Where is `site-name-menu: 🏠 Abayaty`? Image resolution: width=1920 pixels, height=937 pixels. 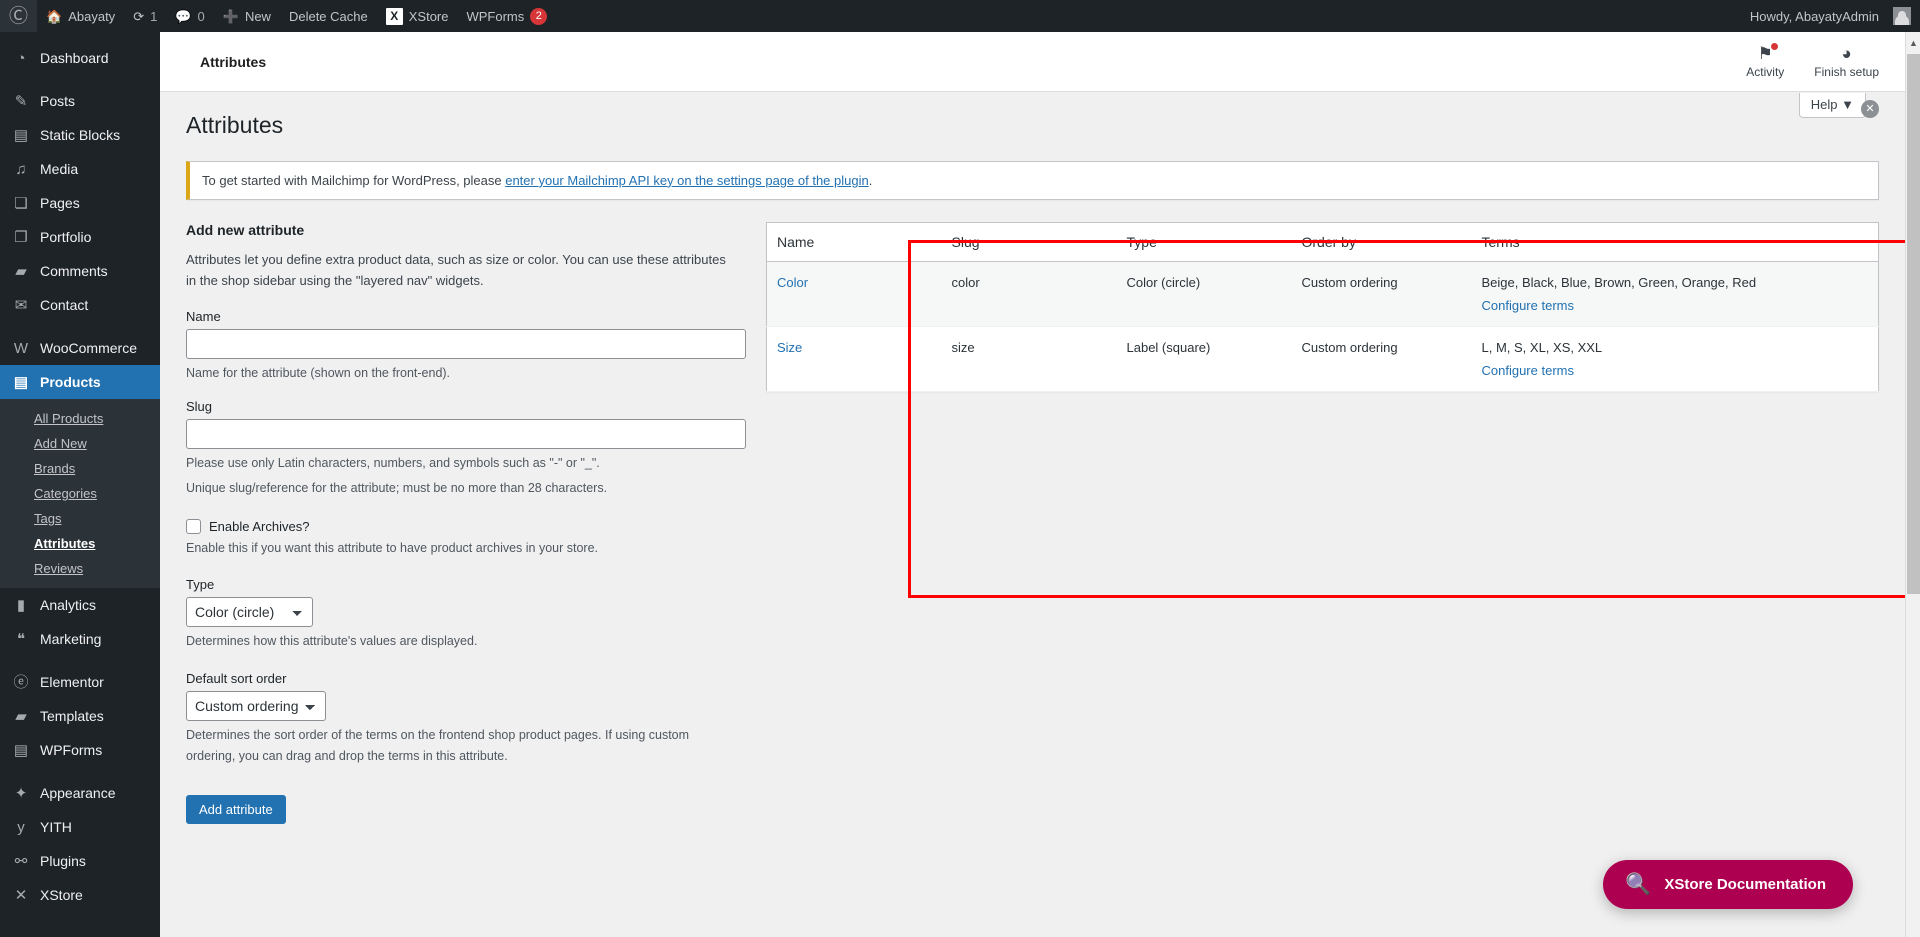
site-name-menu: 🏠 Abayaty is located at coordinates (80, 16).